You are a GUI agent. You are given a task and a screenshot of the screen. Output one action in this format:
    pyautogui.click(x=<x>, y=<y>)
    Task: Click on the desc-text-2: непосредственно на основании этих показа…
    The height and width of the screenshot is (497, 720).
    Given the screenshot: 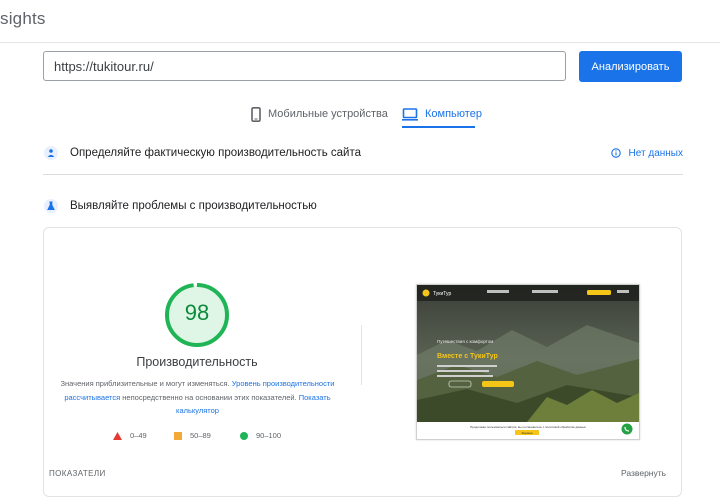 What is the action you would take?
    pyautogui.click(x=209, y=397)
    